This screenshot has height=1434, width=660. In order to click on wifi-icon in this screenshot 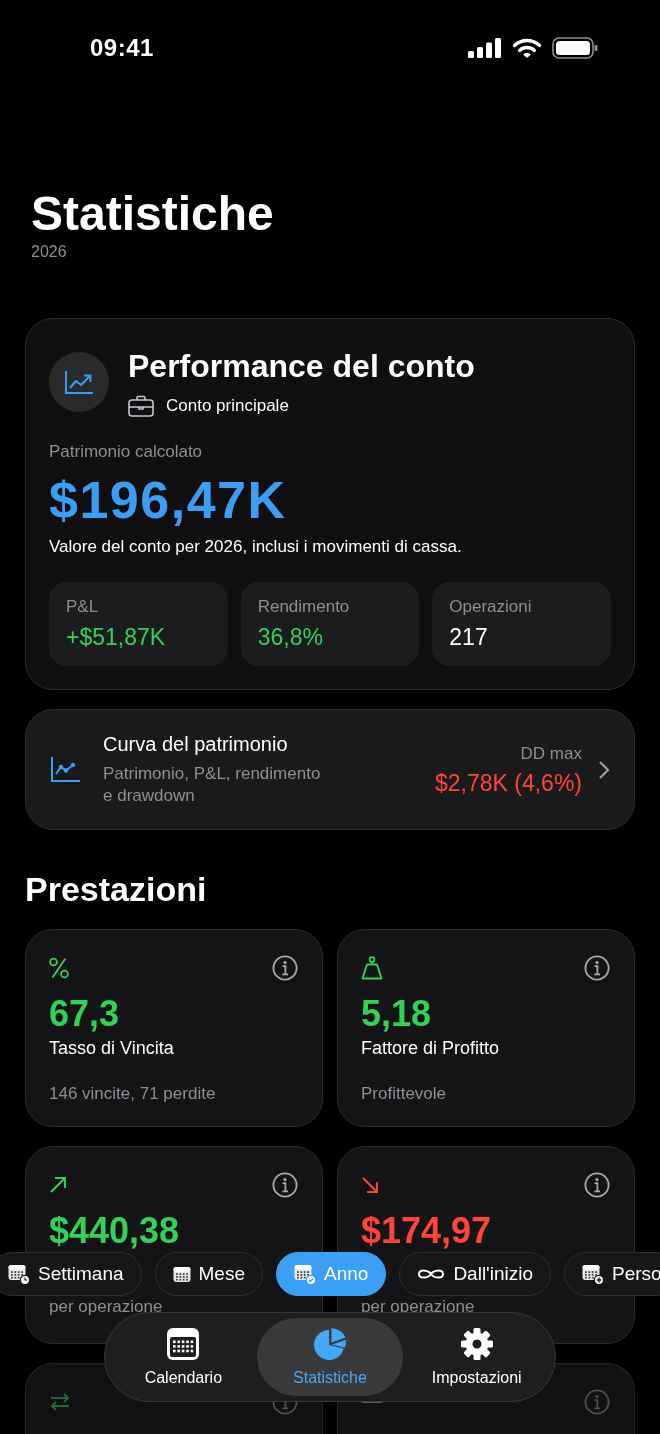, I will do `click(527, 48)`.